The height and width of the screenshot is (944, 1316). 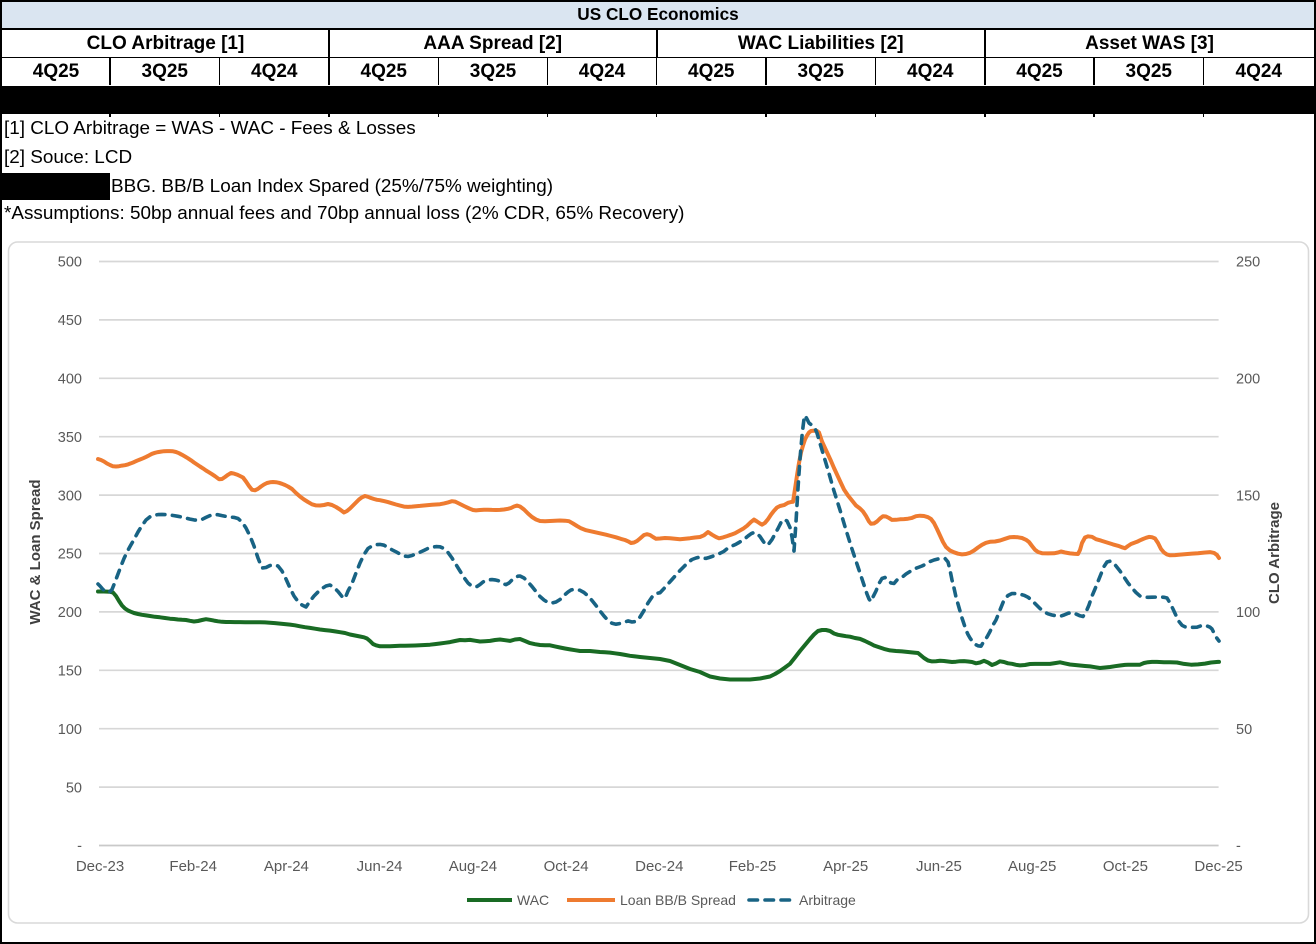 I want to click on svg-text: Jun-25, so click(x=939, y=866).